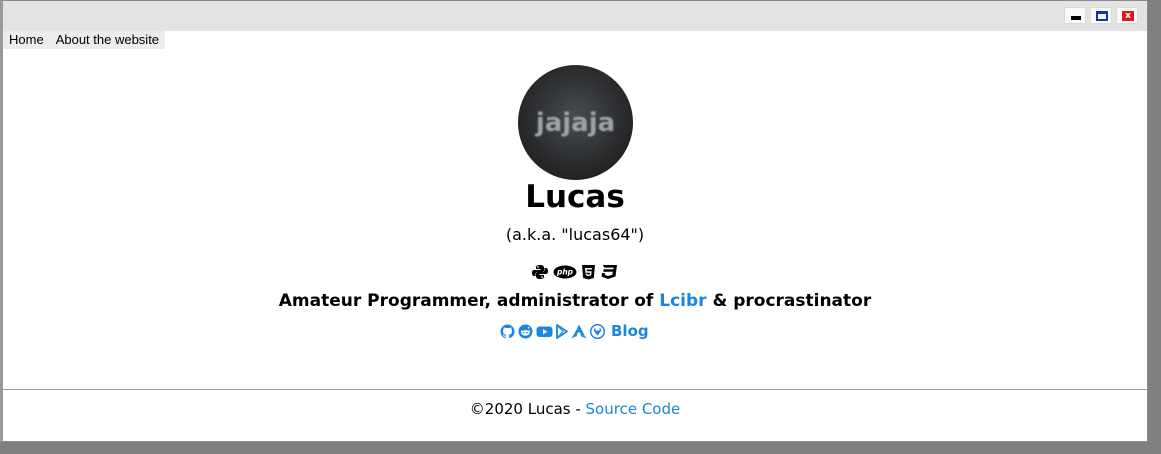 This screenshot has height=454, width=1161. What do you see at coordinates (544, 331) in the screenshot?
I see `youtube-icon` at bounding box center [544, 331].